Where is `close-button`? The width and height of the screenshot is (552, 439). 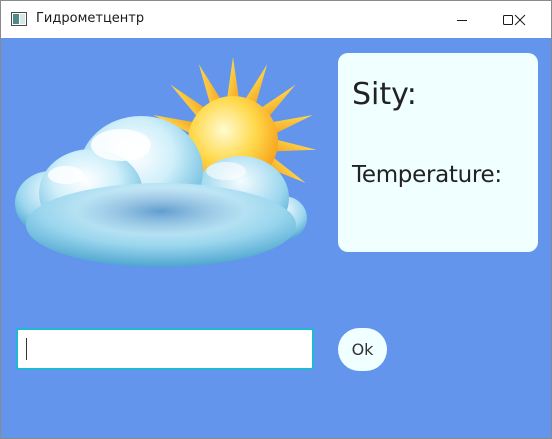
close-button is located at coordinates (520, 19).